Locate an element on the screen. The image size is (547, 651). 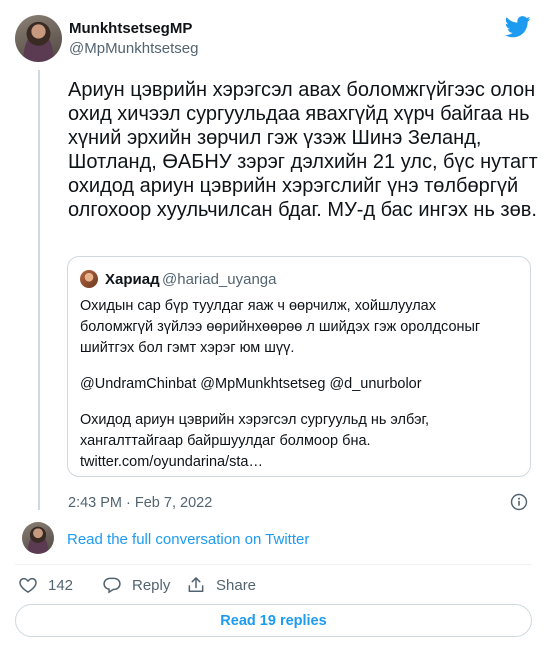
share-label: Share is located at coordinates (236, 585).